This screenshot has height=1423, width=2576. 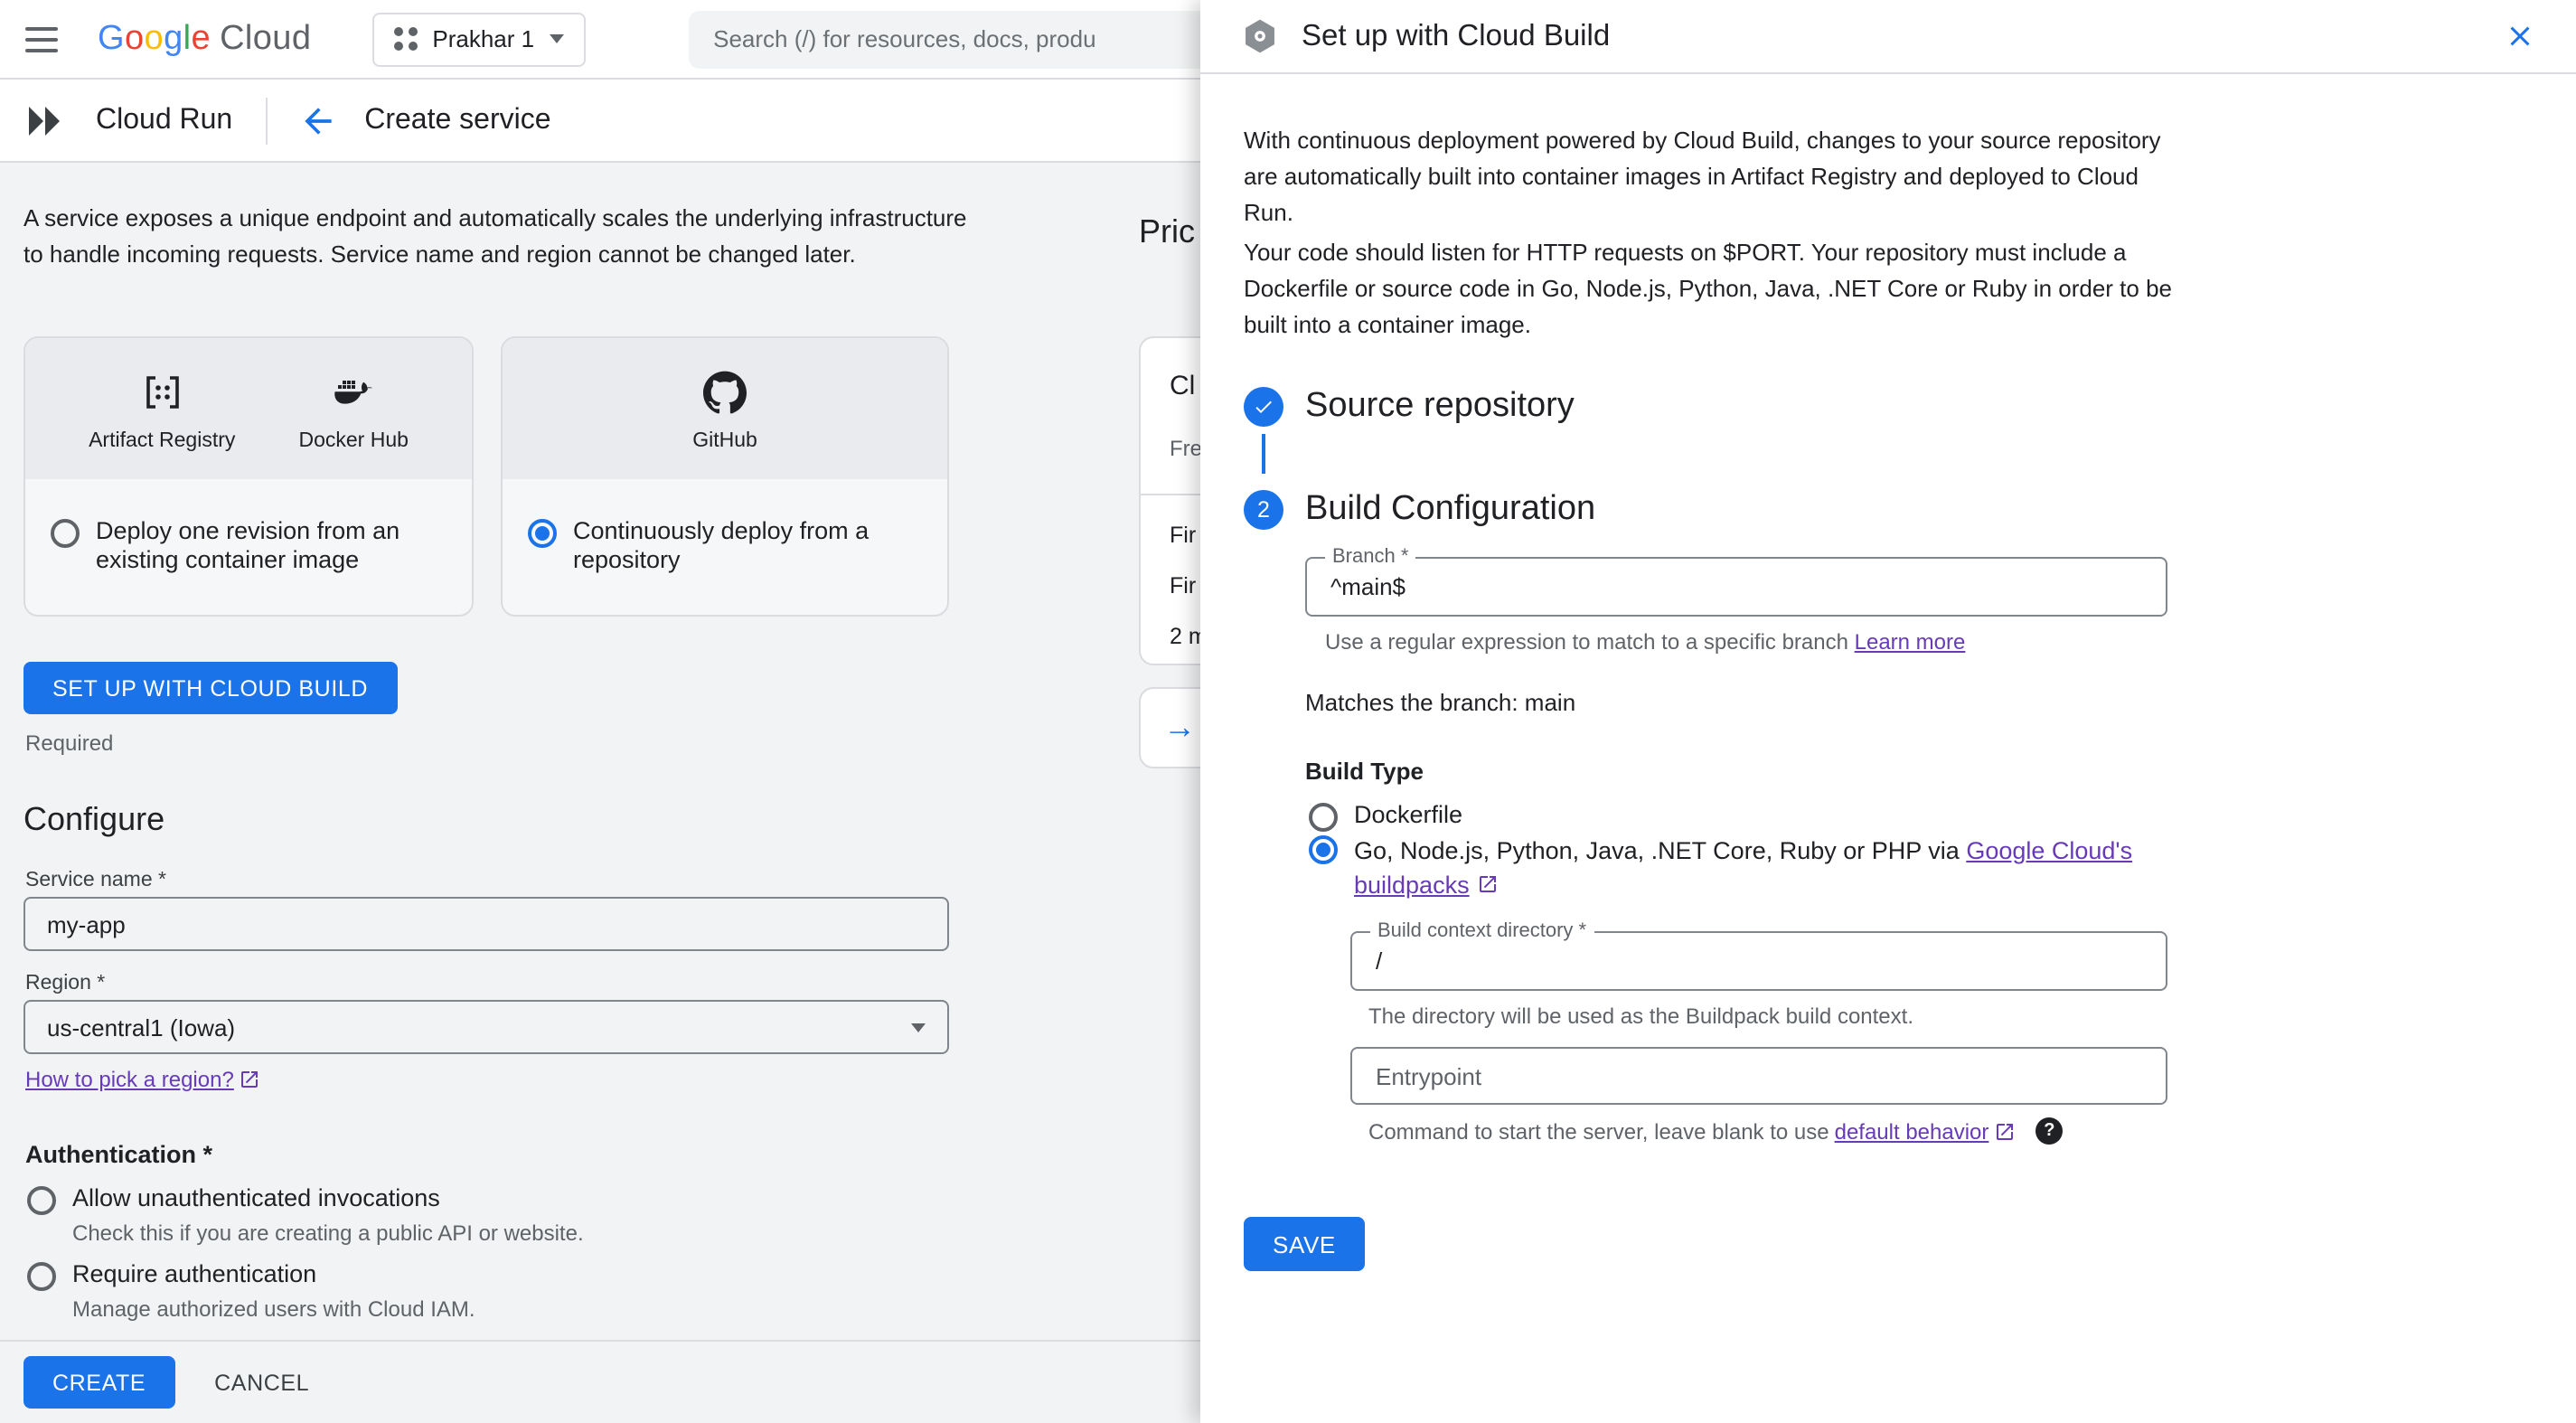 I want to click on region-select: us-central1 (Iowa), so click(x=487, y=1027).